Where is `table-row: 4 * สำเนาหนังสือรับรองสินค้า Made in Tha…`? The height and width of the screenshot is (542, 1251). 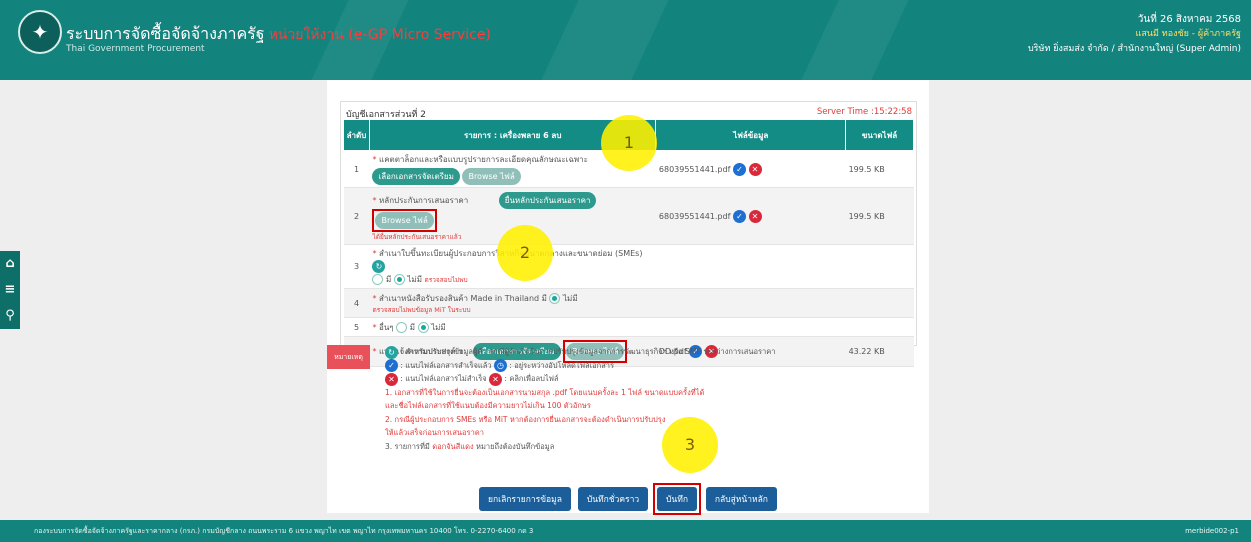 table-row: 4 * สำเนาหนังสือรับรองสินค้า Made in Tha… is located at coordinates (628, 303).